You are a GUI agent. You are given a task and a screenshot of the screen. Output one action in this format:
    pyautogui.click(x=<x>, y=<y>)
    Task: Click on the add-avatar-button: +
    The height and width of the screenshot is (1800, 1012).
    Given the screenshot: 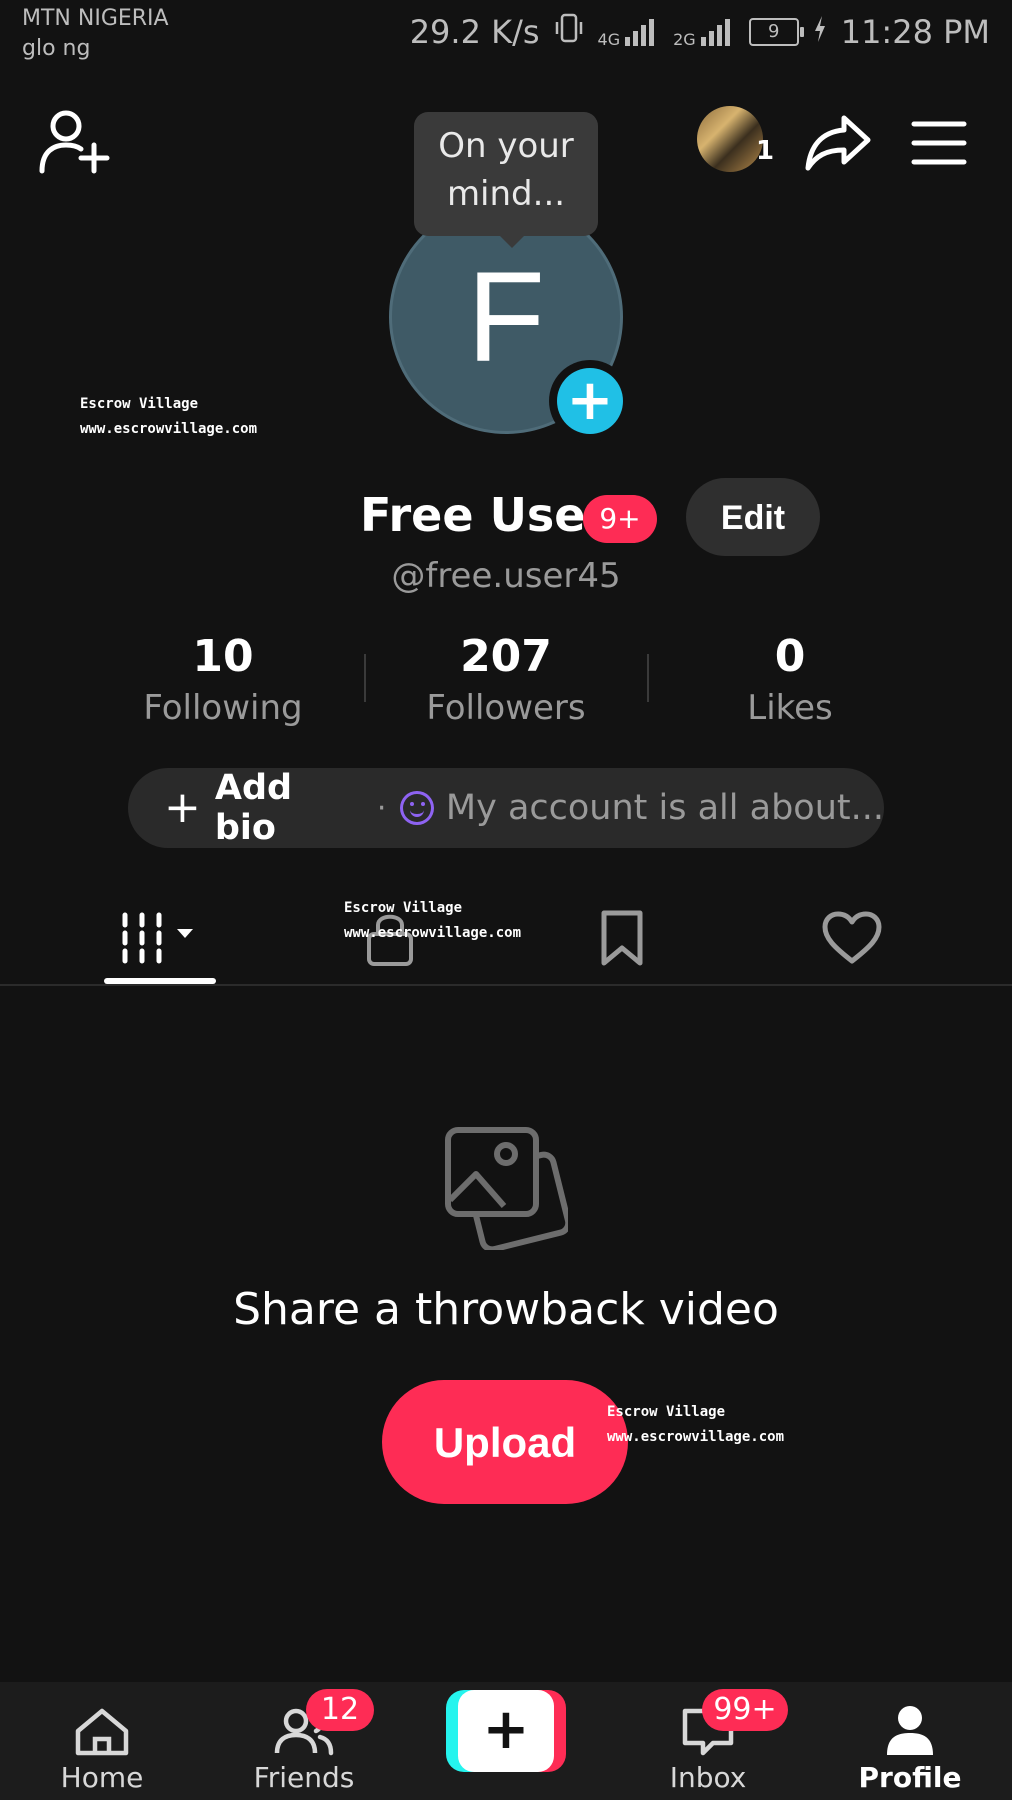 What is the action you would take?
    pyautogui.click(x=590, y=401)
    